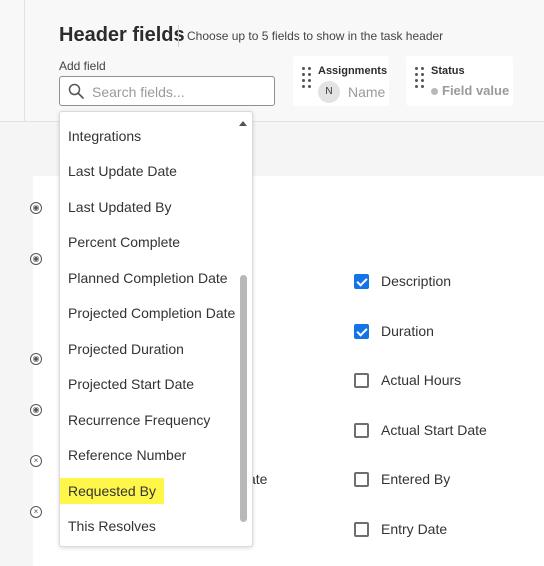  Describe the element at coordinates (476, 90) in the screenshot. I see `status-value: Field value` at that location.